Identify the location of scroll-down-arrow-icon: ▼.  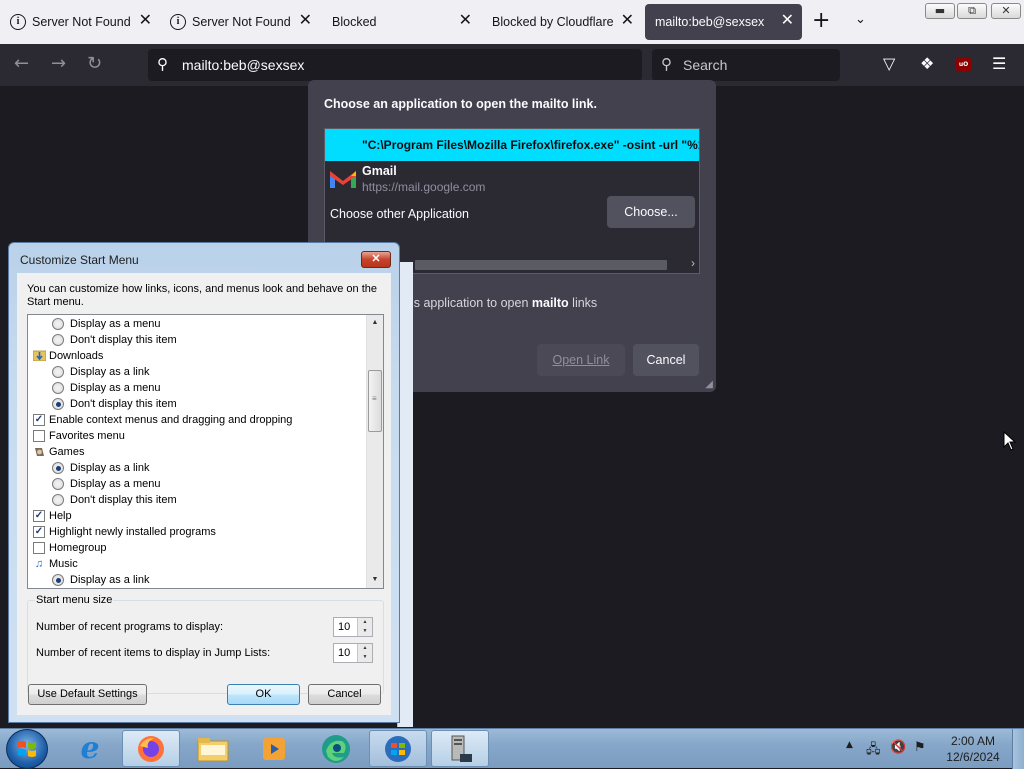
(375, 580).